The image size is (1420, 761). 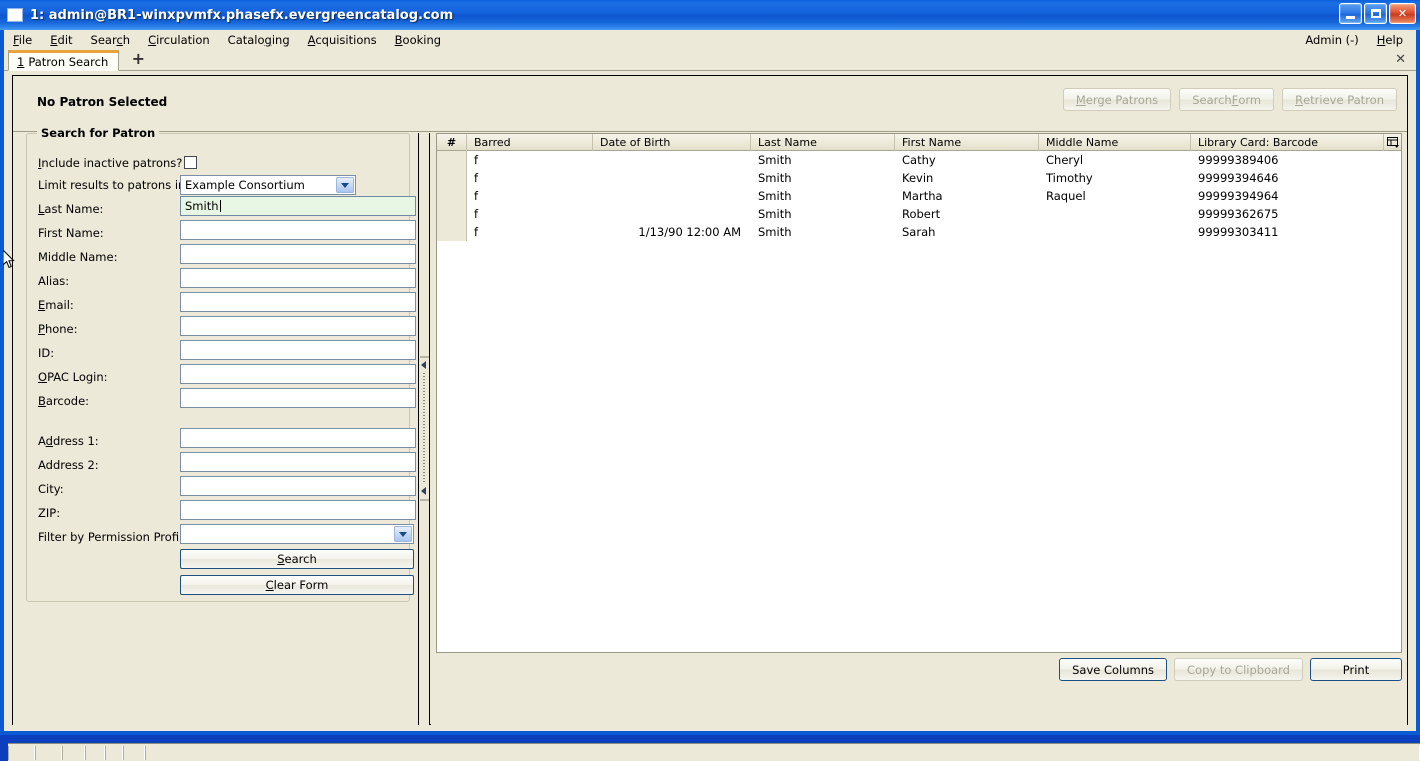 What do you see at coordinates (102, 102) in the screenshot?
I see `patron-status-label: No Patron Selected` at bounding box center [102, 102].